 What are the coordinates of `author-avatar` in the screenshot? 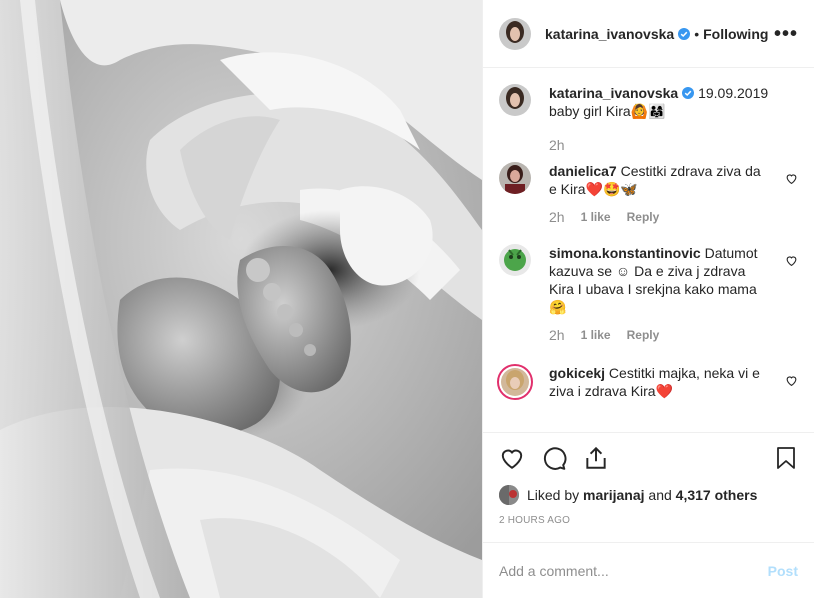 It's located at (515, 33).